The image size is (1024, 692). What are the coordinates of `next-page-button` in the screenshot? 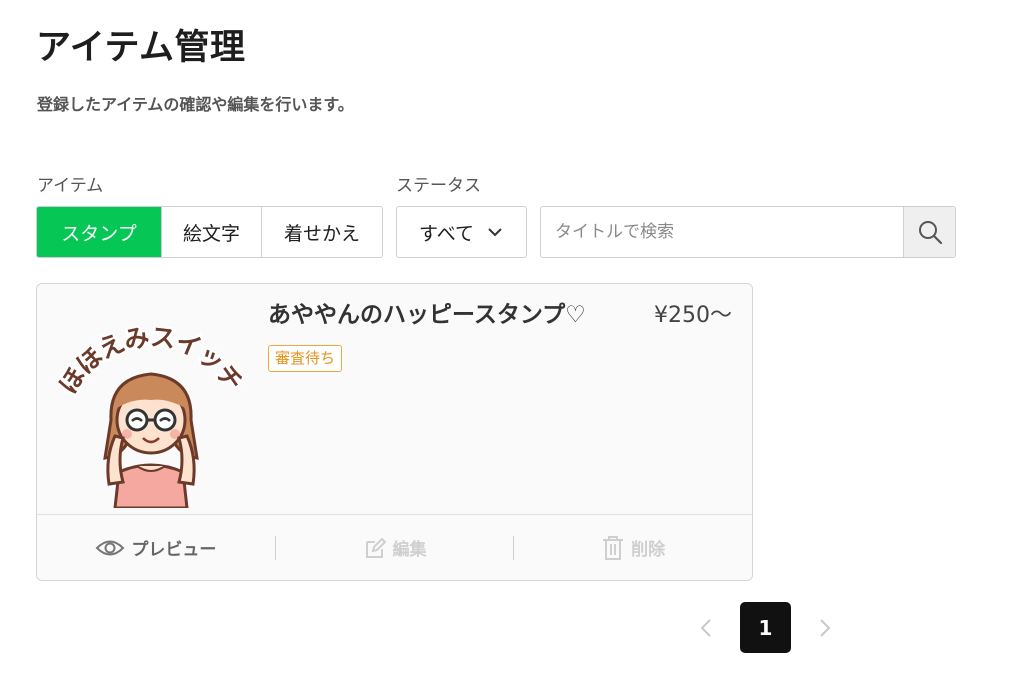 It's located at (825, 628).